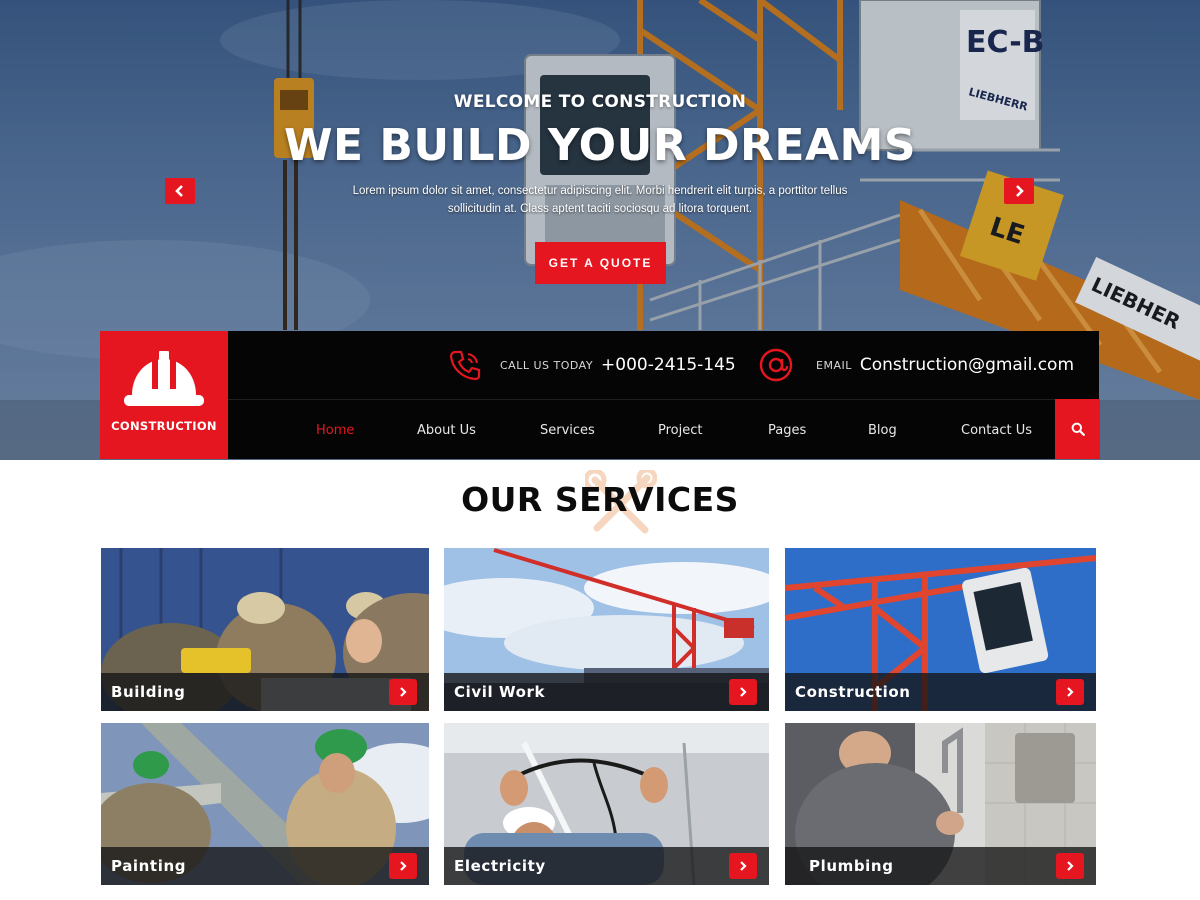 The width and height of the screenshot is (1200, 900). What do you see at coordinates (164, 426) in the screenshot?
I see `logo-text: CONSTRUCTION` at bounding box center [164, 426].